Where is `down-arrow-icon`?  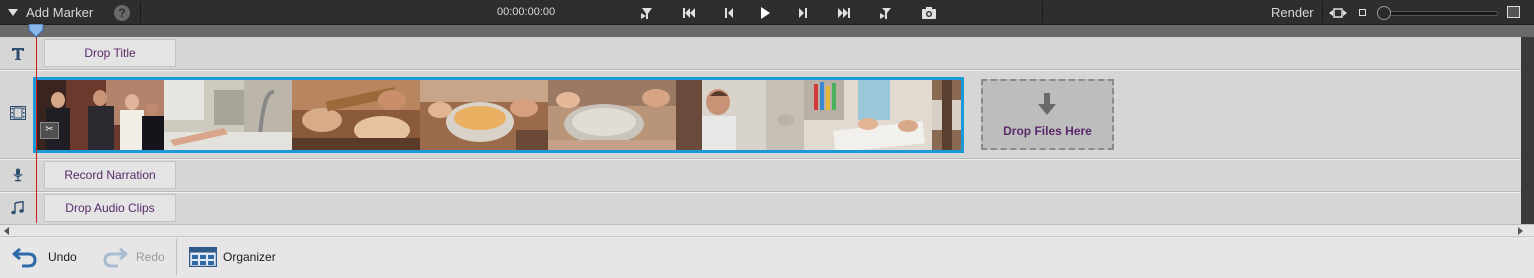
down-arrow-icon is located at coordinates (1047, 104).